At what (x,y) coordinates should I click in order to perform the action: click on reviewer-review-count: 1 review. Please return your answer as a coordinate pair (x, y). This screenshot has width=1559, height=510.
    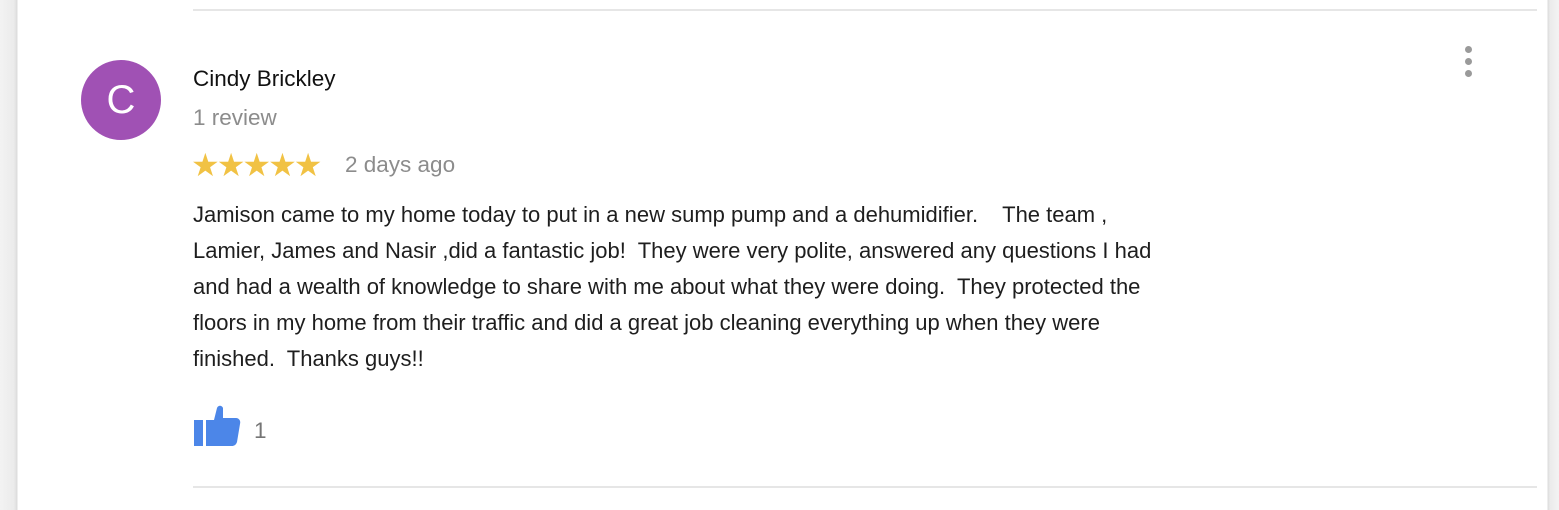
    Looking at the image, I should click on (235, 118).